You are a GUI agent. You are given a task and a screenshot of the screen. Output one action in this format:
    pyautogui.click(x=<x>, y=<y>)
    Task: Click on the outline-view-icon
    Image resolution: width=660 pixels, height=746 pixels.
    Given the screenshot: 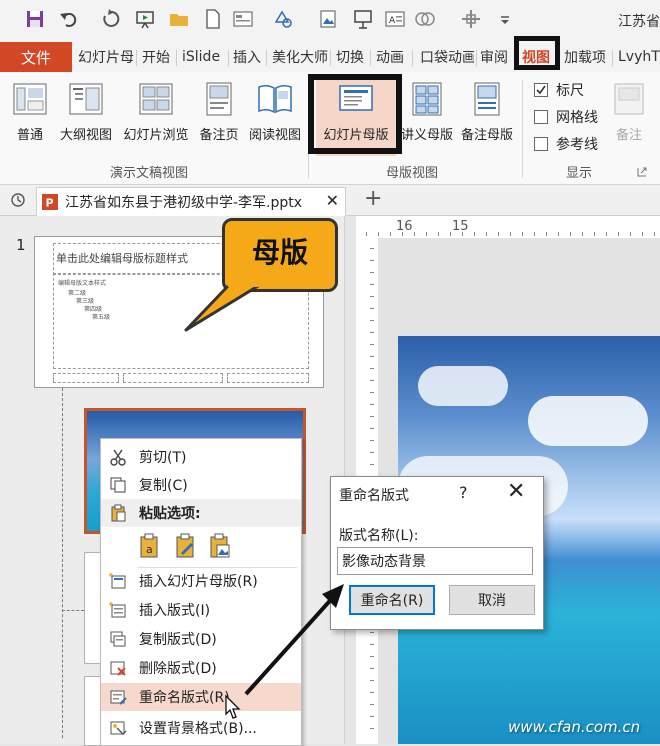 What is the action you would take?
    pyautogui.click(x=86, y=99)
    